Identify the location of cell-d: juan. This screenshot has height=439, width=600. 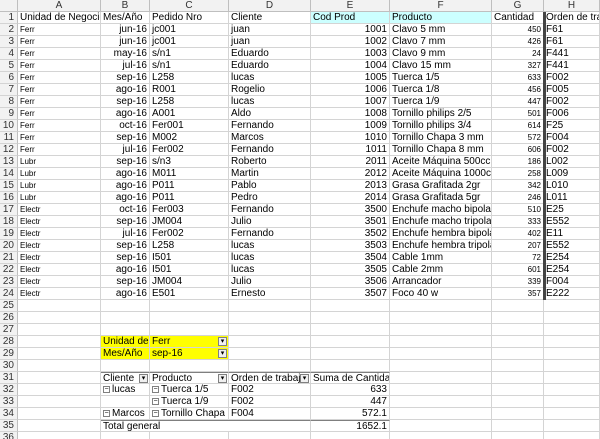
(270, 30).